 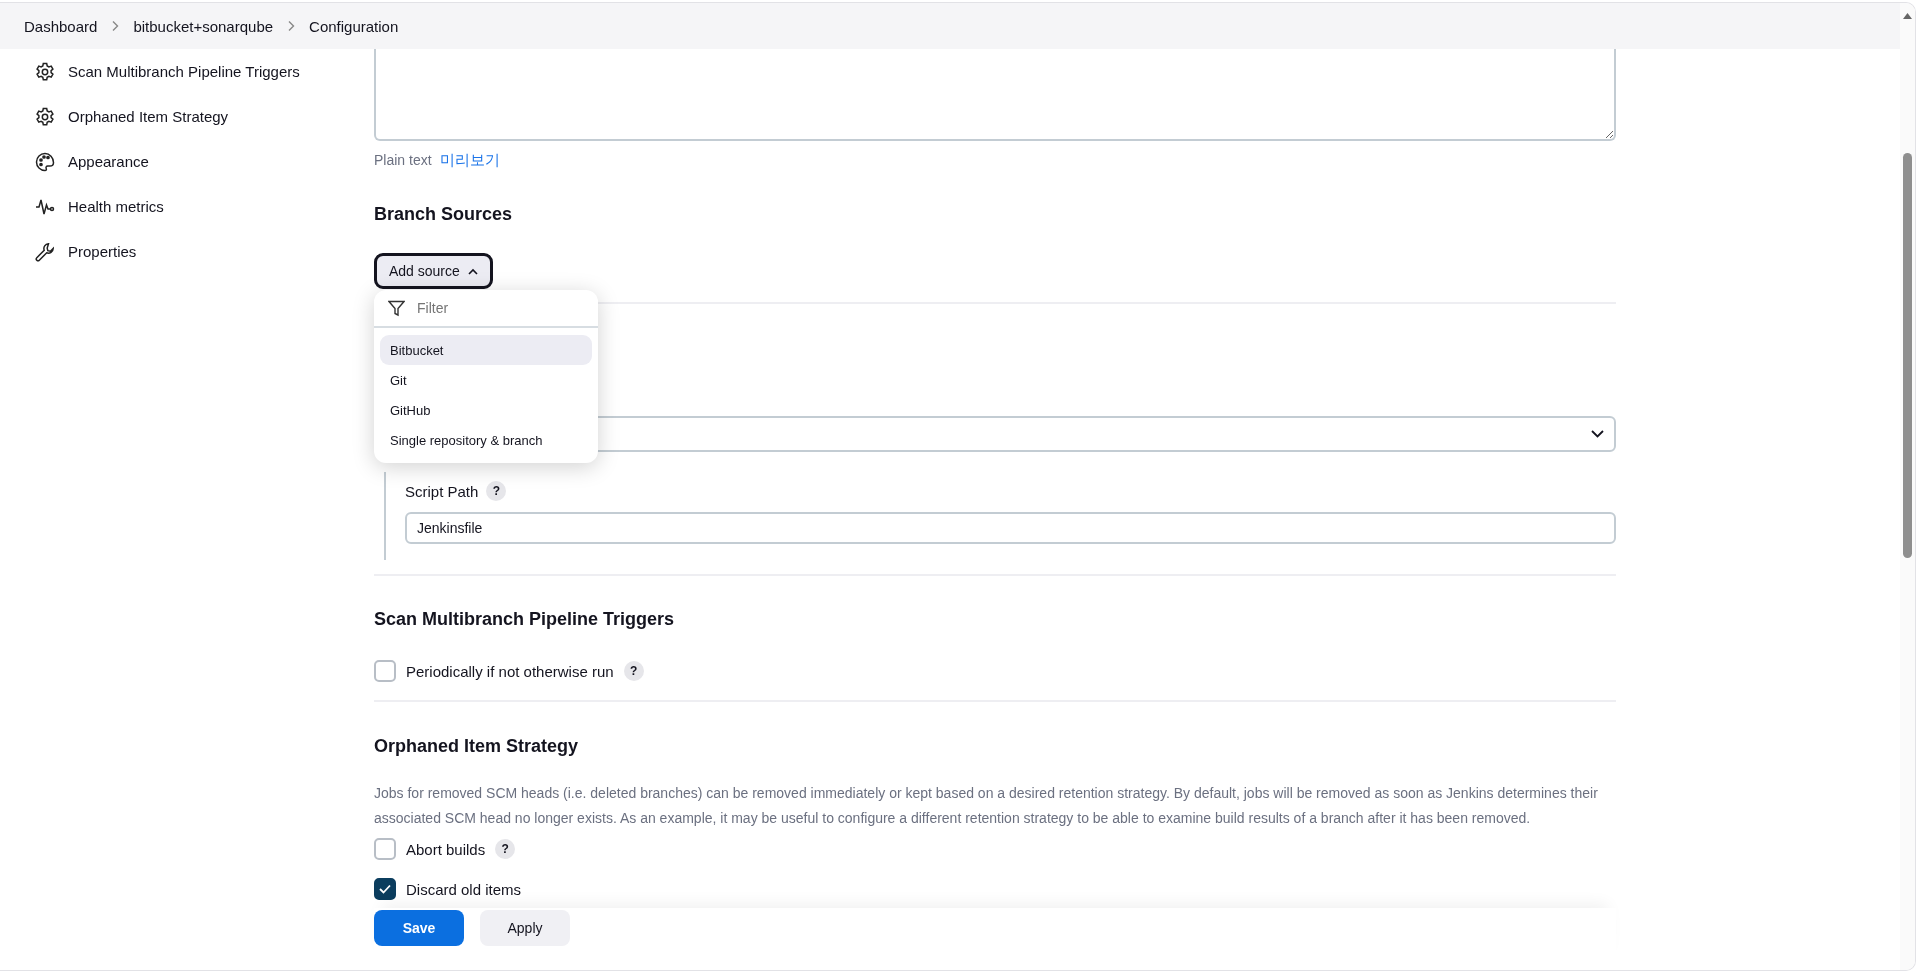 I want to click on sidebar-item: Appearance, so click(x=204, y=161).